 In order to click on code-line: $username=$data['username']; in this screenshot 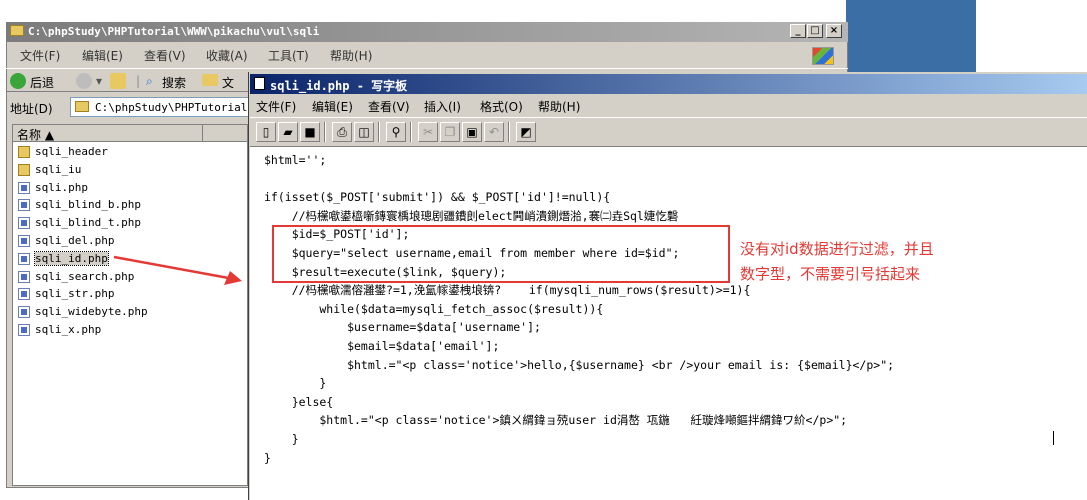, I will do `click(402, 327)`.